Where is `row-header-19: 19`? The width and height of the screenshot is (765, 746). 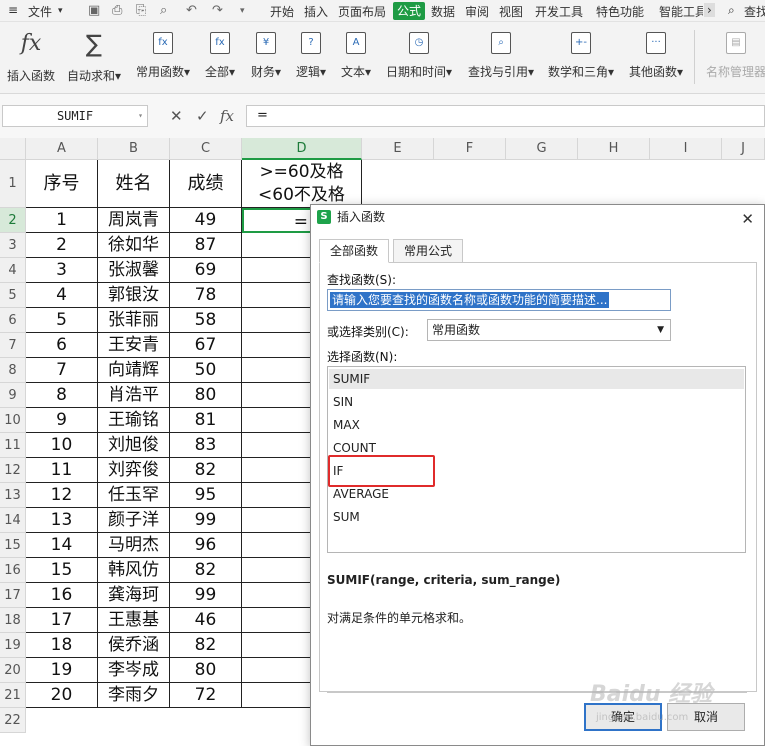
row-header-19: 19 is located at coordinates (13, 645).